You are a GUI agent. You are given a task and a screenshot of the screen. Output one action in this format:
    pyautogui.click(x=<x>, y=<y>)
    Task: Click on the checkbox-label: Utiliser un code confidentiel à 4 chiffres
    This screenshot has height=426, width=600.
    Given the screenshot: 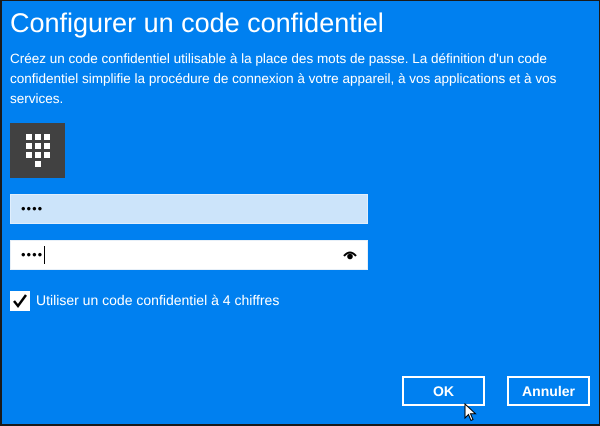 What is the action you would take?
    pyautogui.click(x=158, y=300)
    